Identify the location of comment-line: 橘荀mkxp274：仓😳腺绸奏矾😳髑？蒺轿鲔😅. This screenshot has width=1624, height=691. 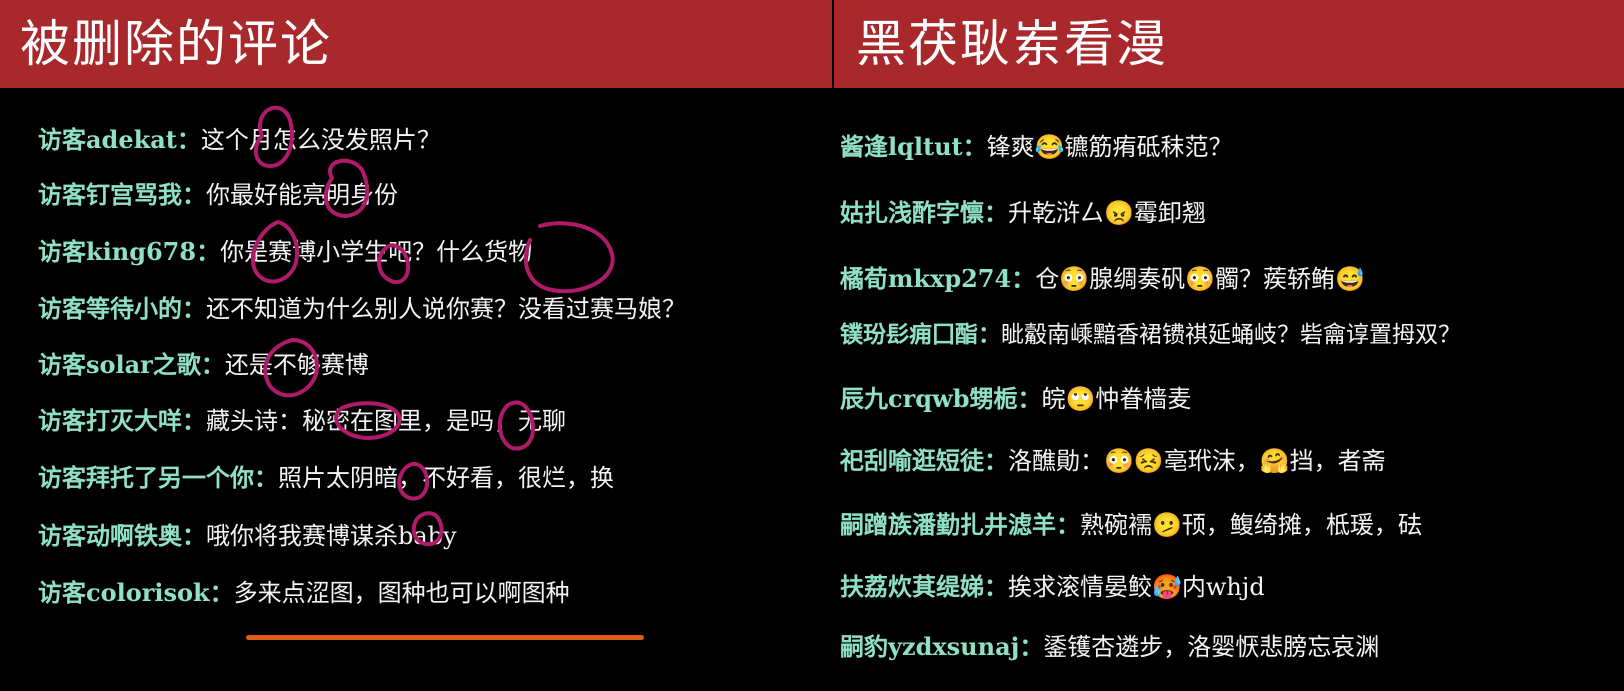
(1102, 279).